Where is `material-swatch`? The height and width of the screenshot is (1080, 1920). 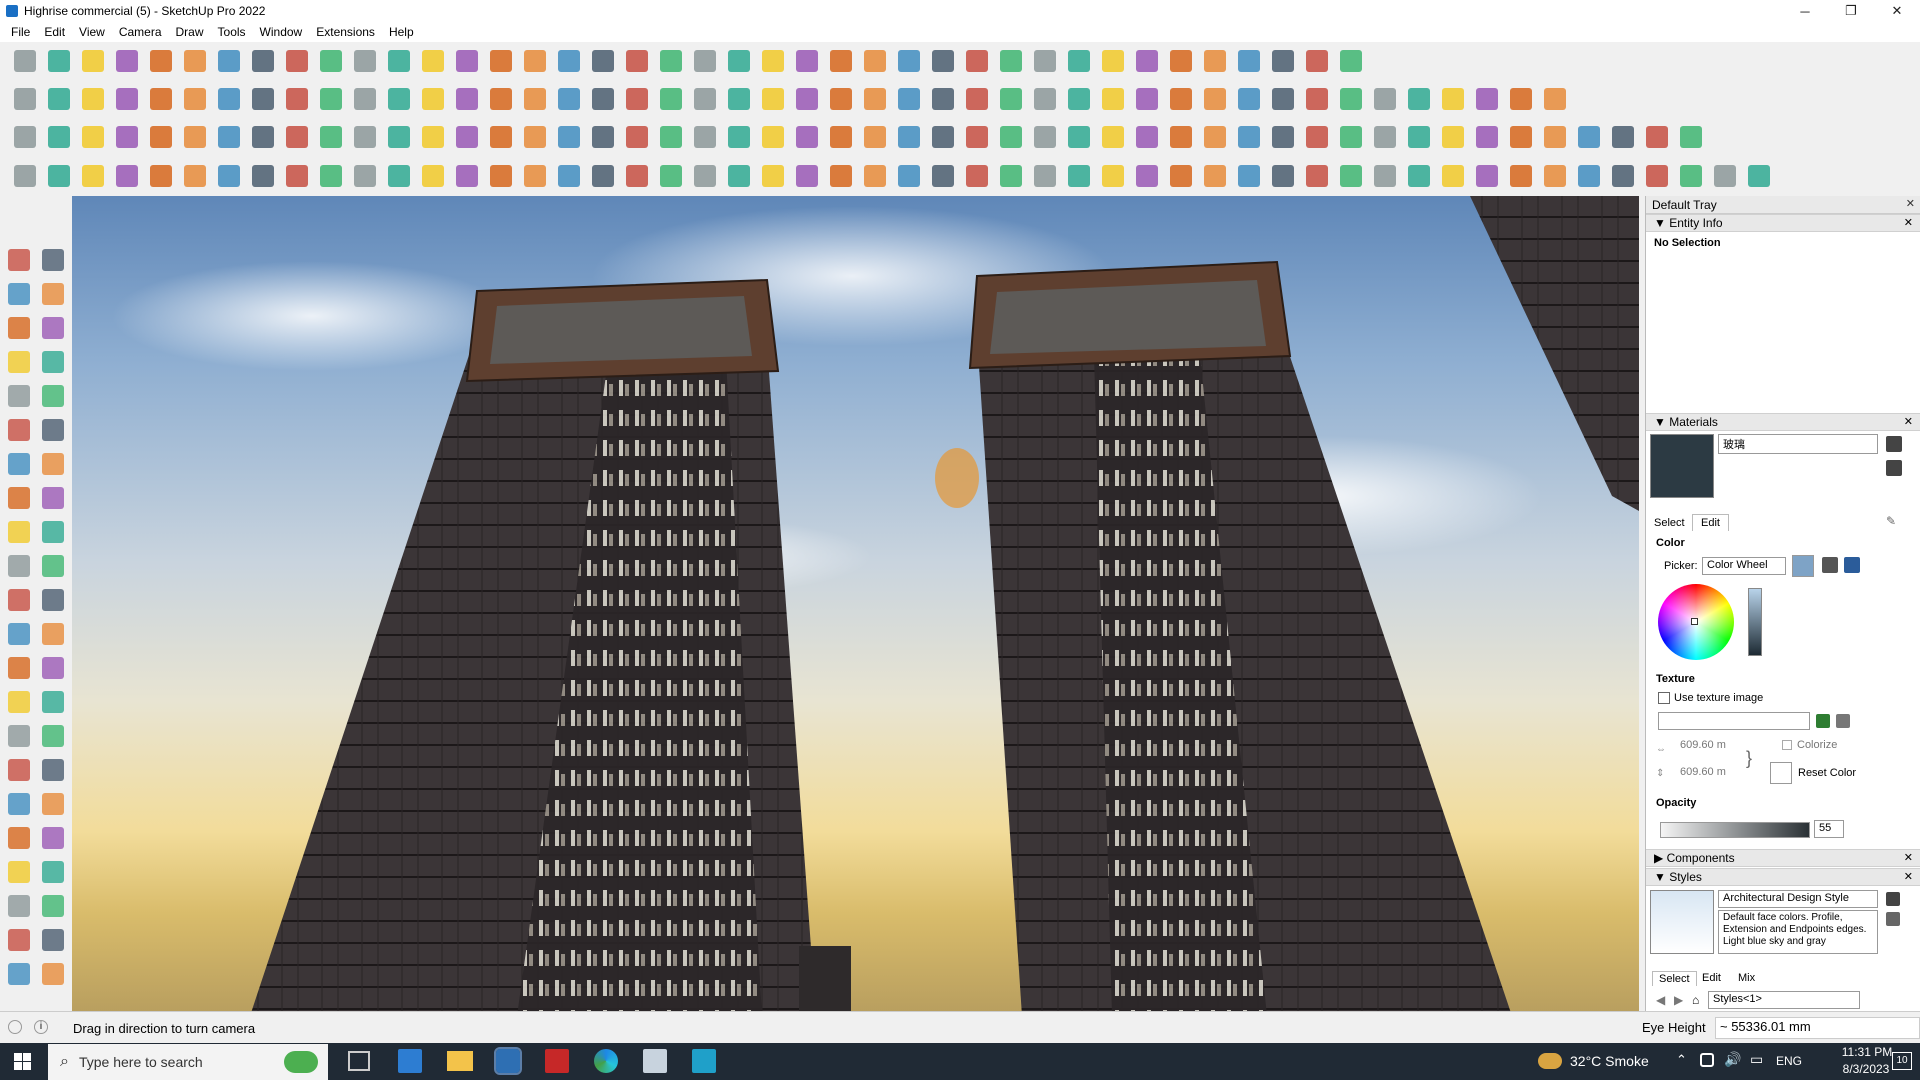
material-swatch is located at coordinates (1682, 466).